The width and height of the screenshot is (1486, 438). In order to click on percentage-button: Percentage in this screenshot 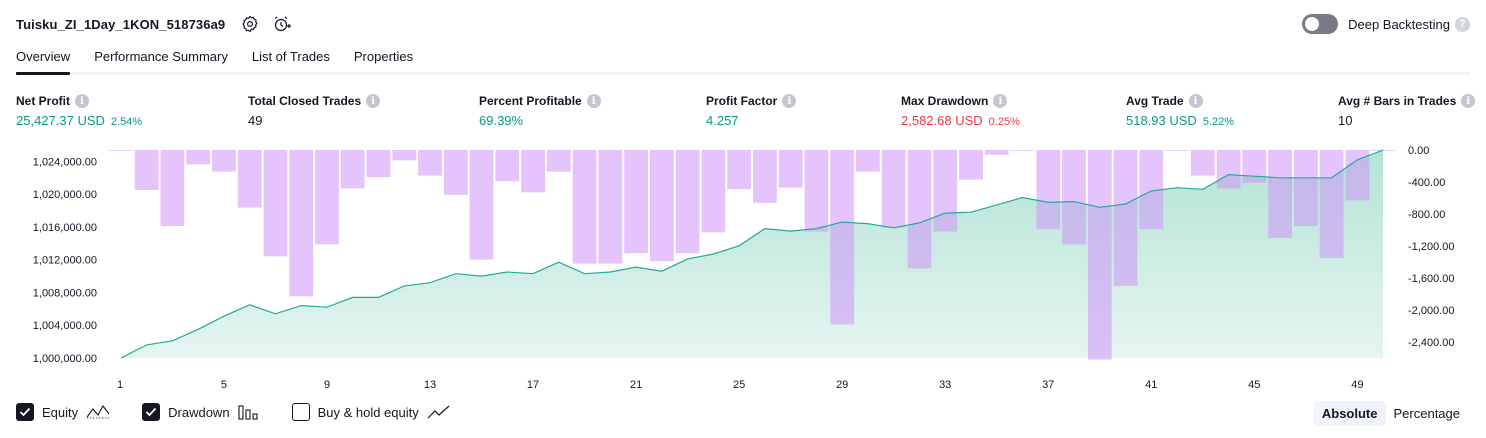, I will do `click(1427, 413)`.